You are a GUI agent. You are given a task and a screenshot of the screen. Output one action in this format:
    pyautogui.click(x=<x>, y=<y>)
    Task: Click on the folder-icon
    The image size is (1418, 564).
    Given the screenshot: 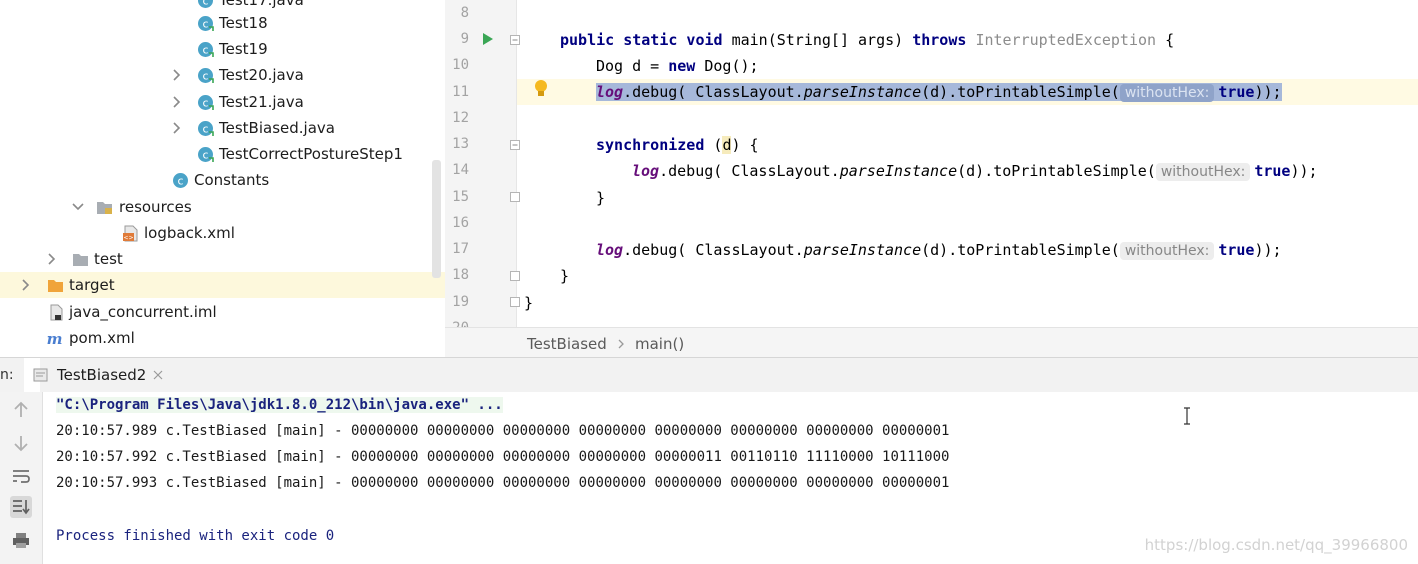 What is the action you would take?
    pyautogui.click(x=80, y=260)
    